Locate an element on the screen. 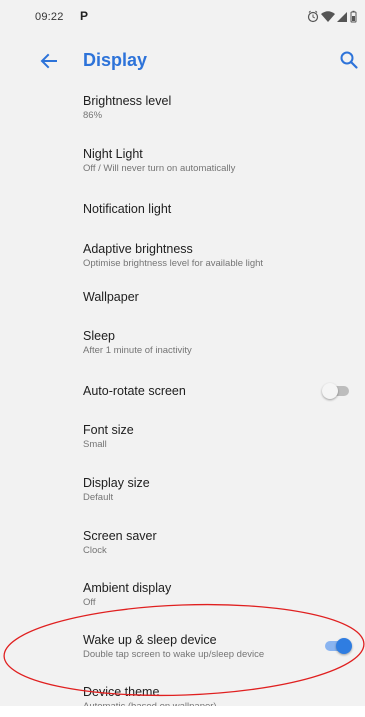  setting-title: Wallpaper is located at coordinates (111, 297).